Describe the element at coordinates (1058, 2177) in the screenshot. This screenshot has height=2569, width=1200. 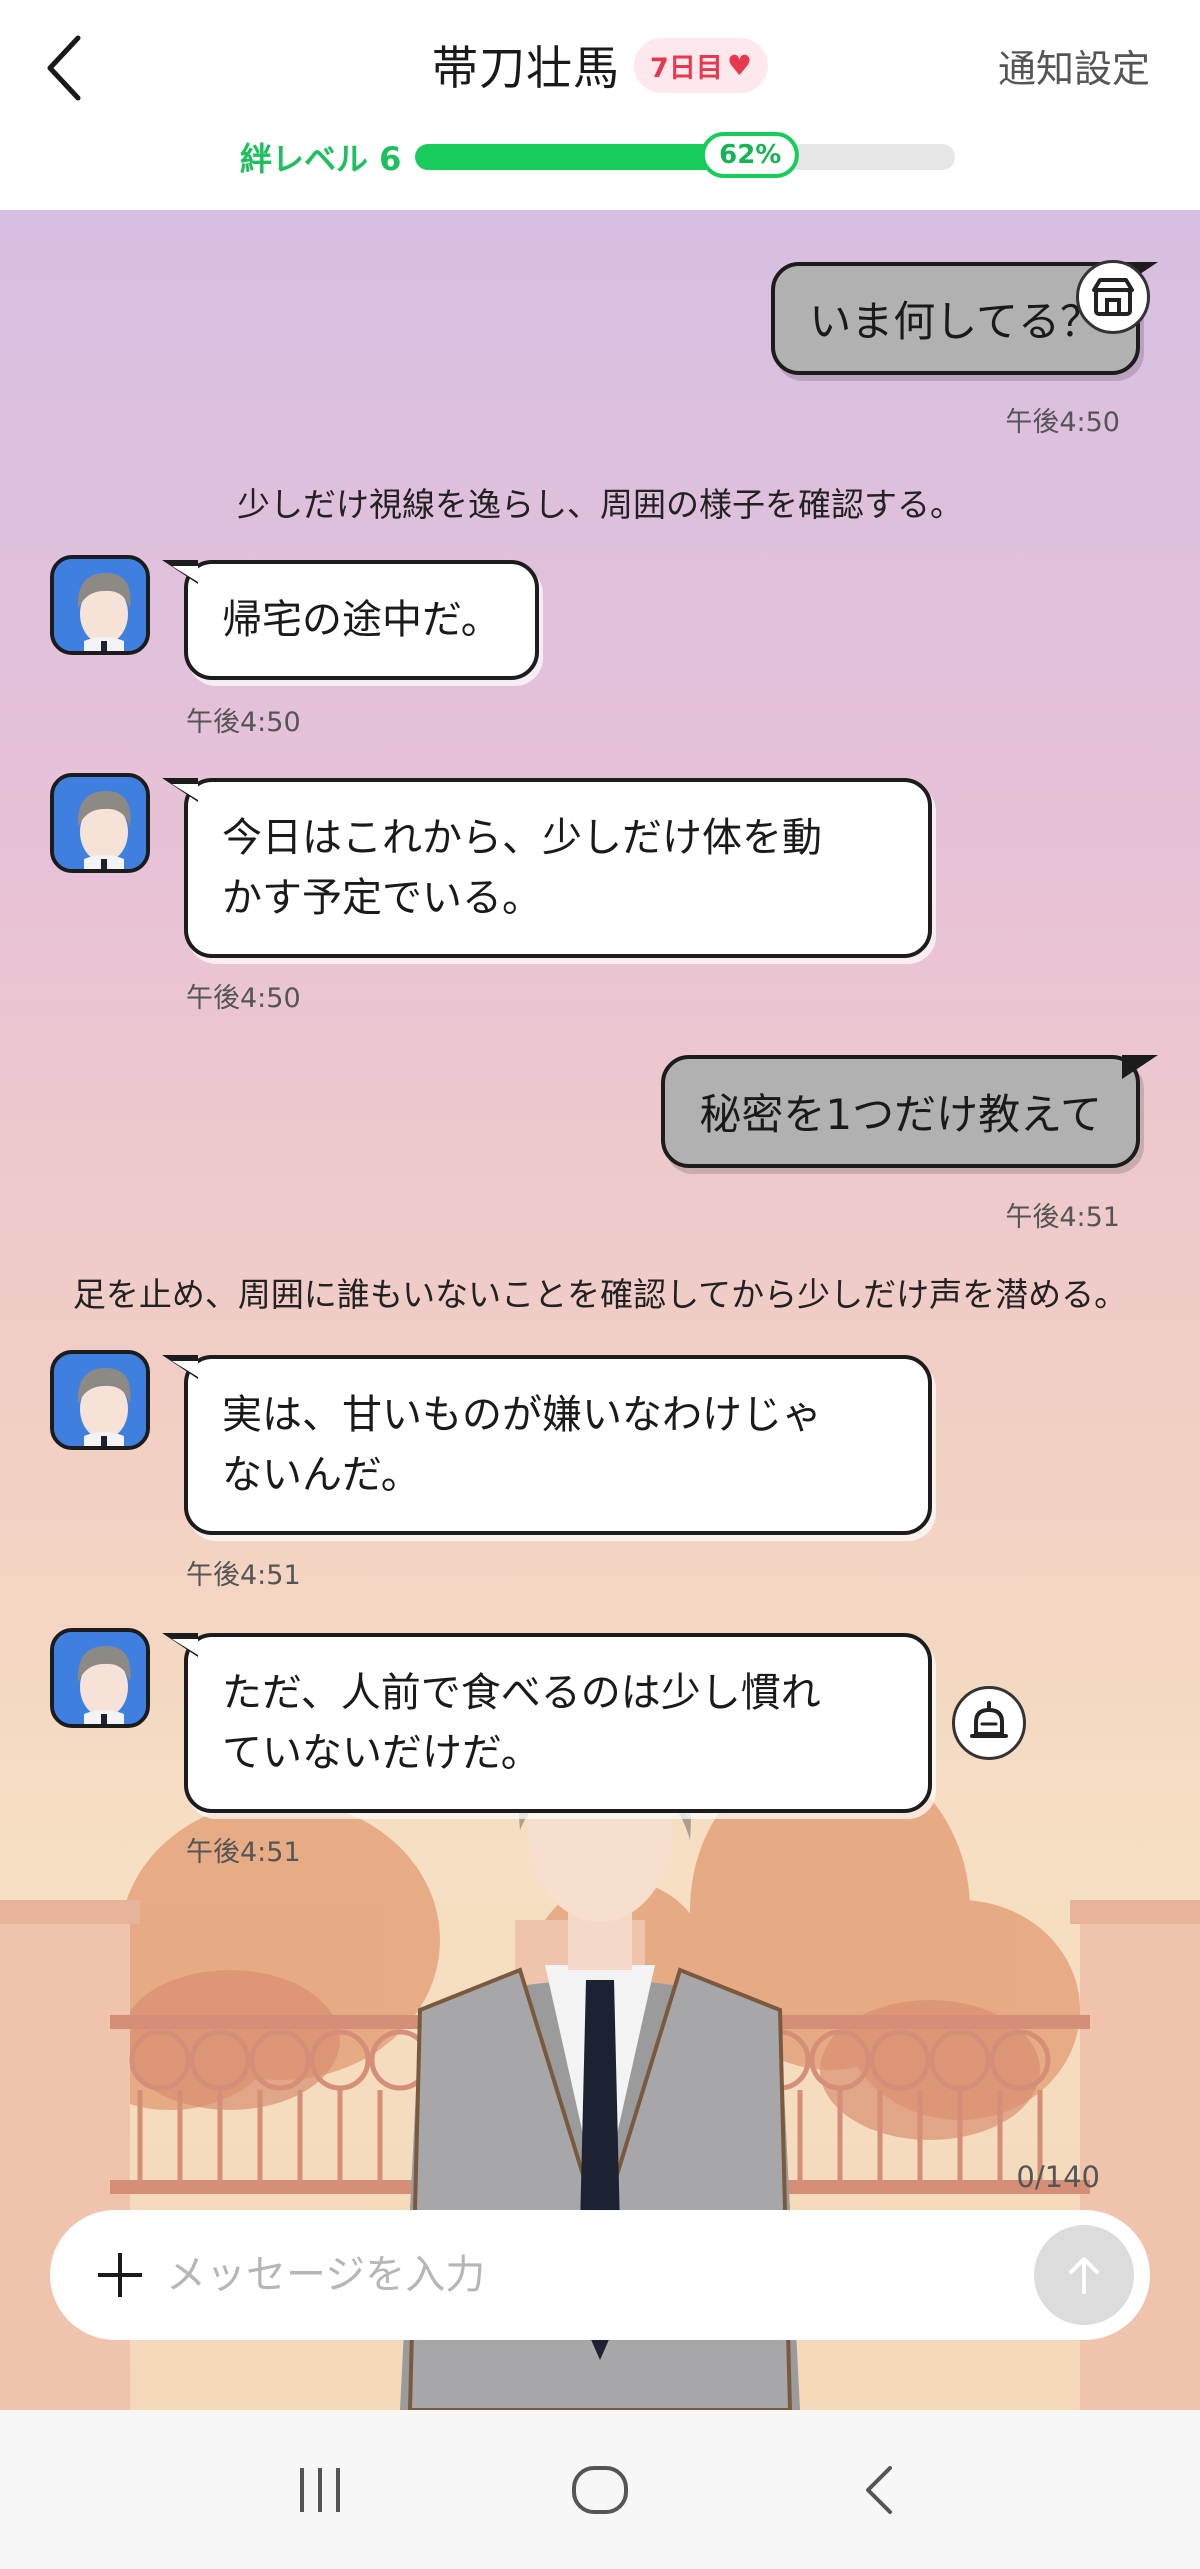
I see `character-counter: 0/140` at that location.